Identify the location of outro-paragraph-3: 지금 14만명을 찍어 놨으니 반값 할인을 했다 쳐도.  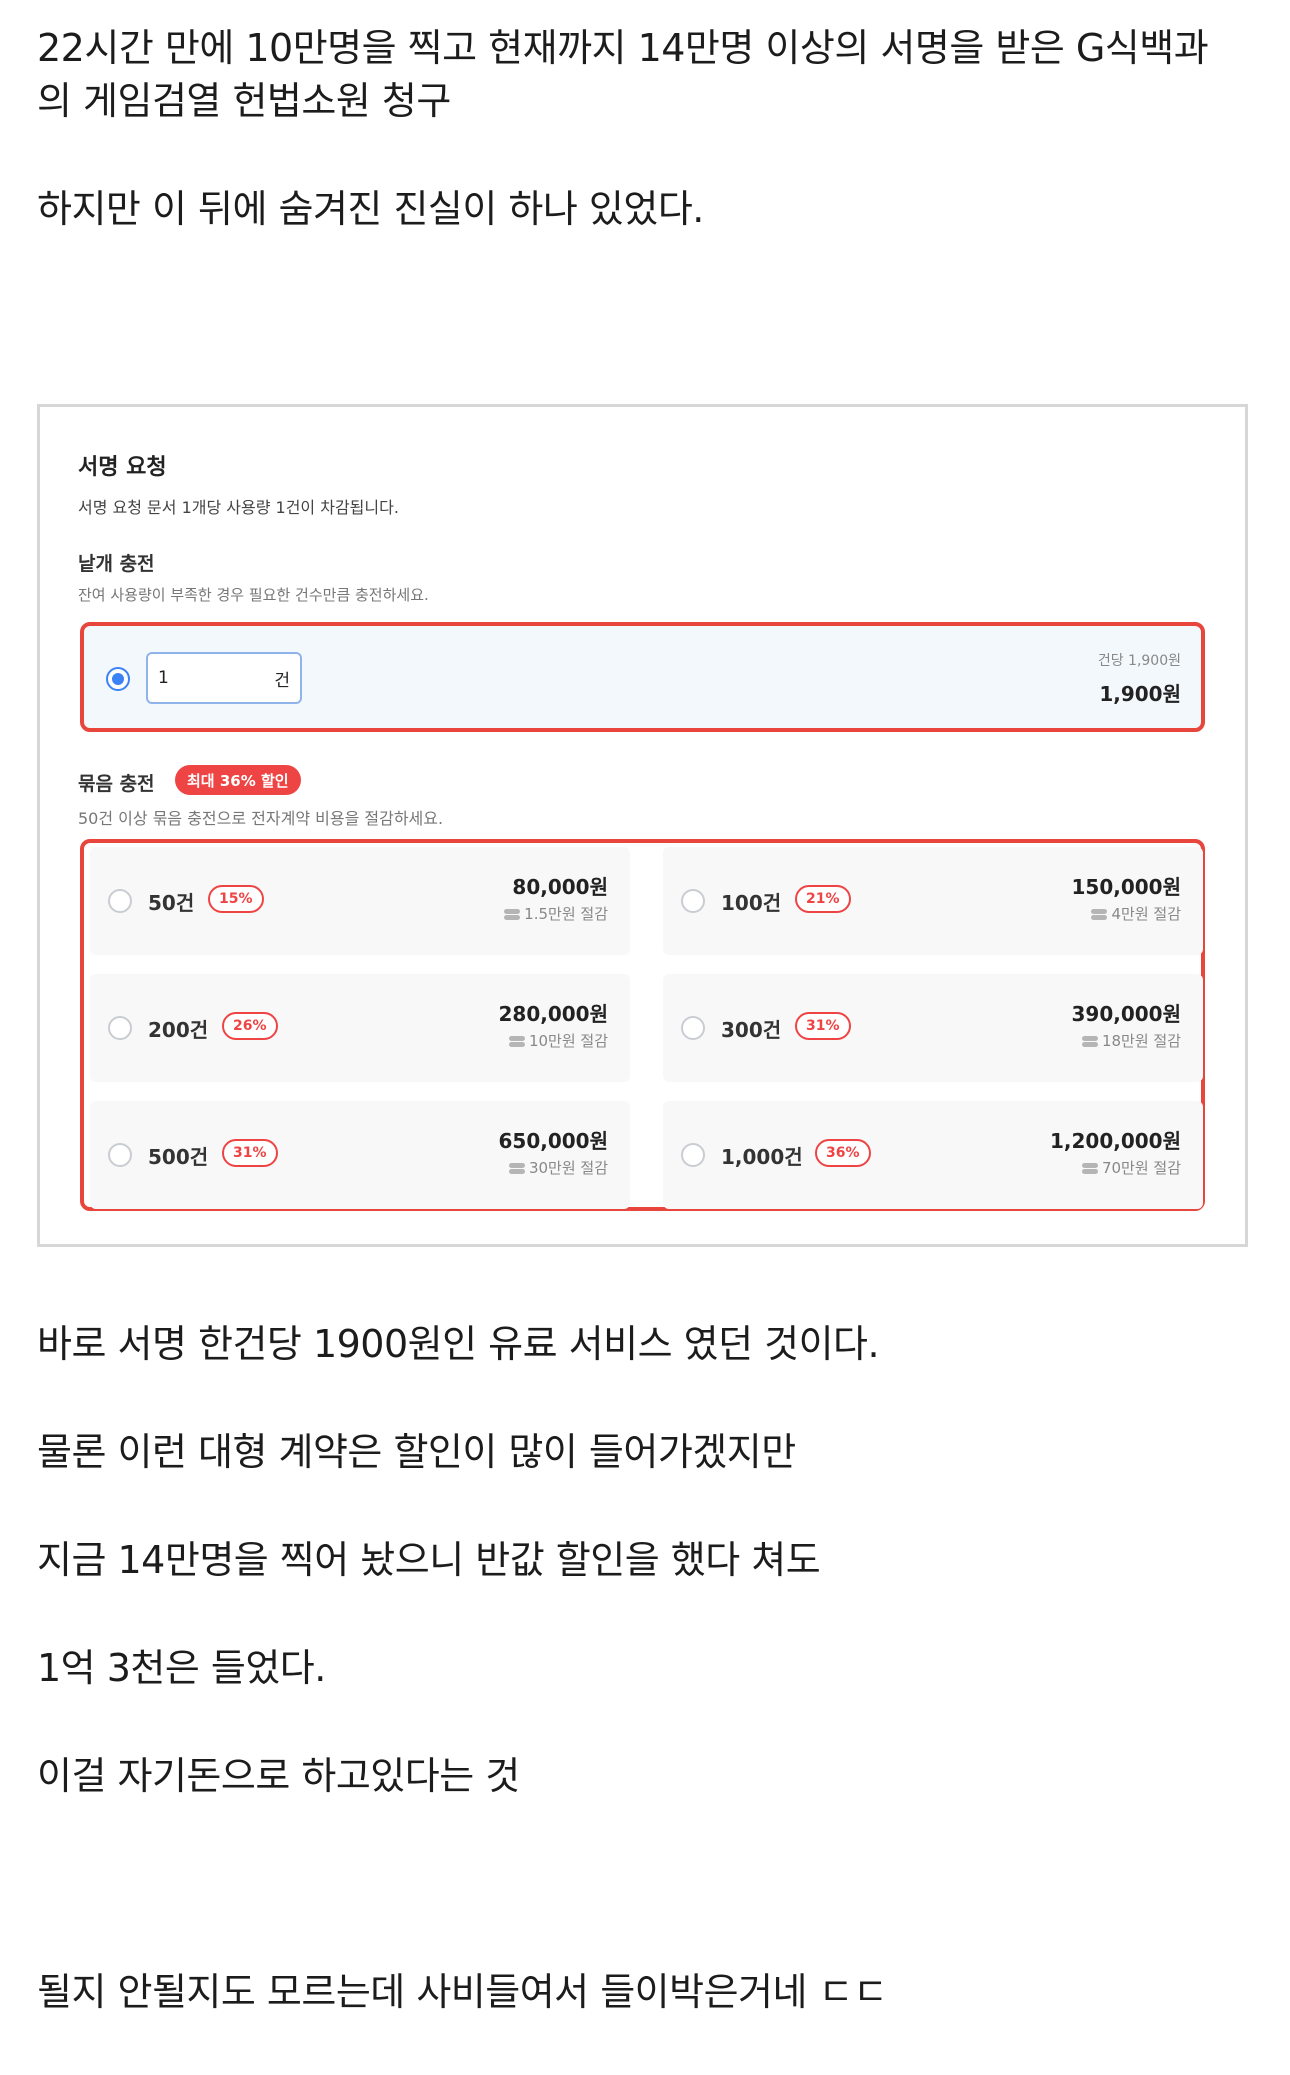
(429, 1560).